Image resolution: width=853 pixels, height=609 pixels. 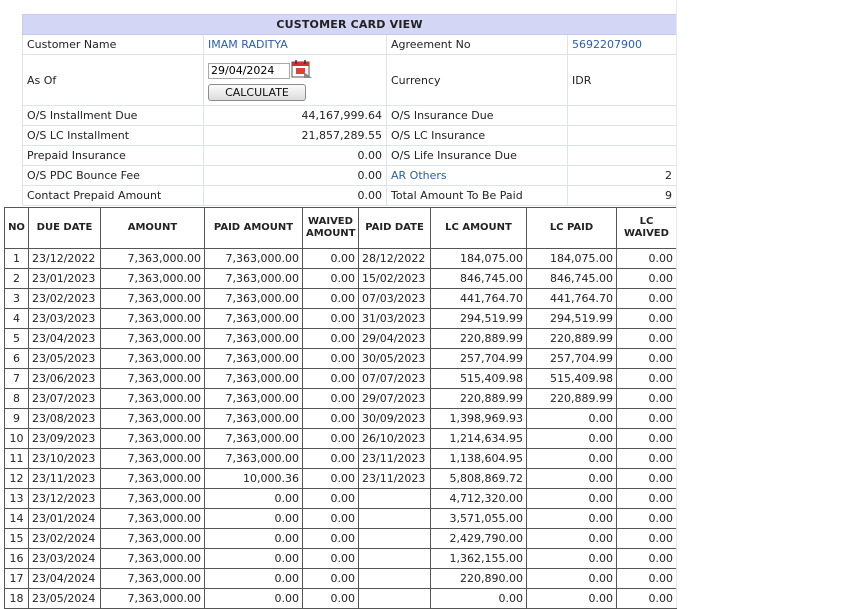 What do you see at coordinates (16, 518) in the screenshot?
I see `cell-no: 14` at bounding box center [16, 518].